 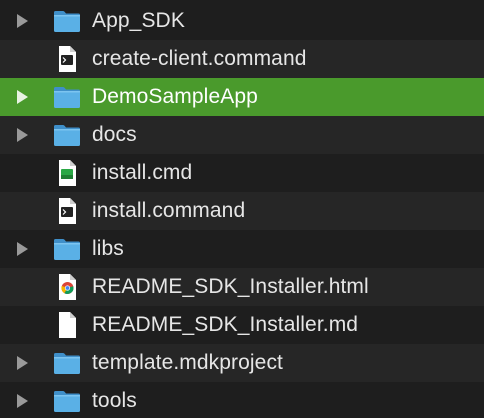 I want to click on file-row: README_SDK_Installer.html, so click(x=242, y=287).